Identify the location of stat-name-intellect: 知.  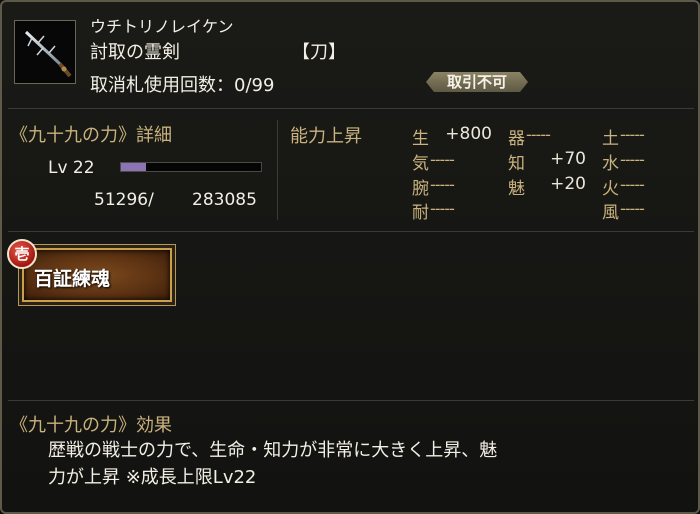
(516, 164).